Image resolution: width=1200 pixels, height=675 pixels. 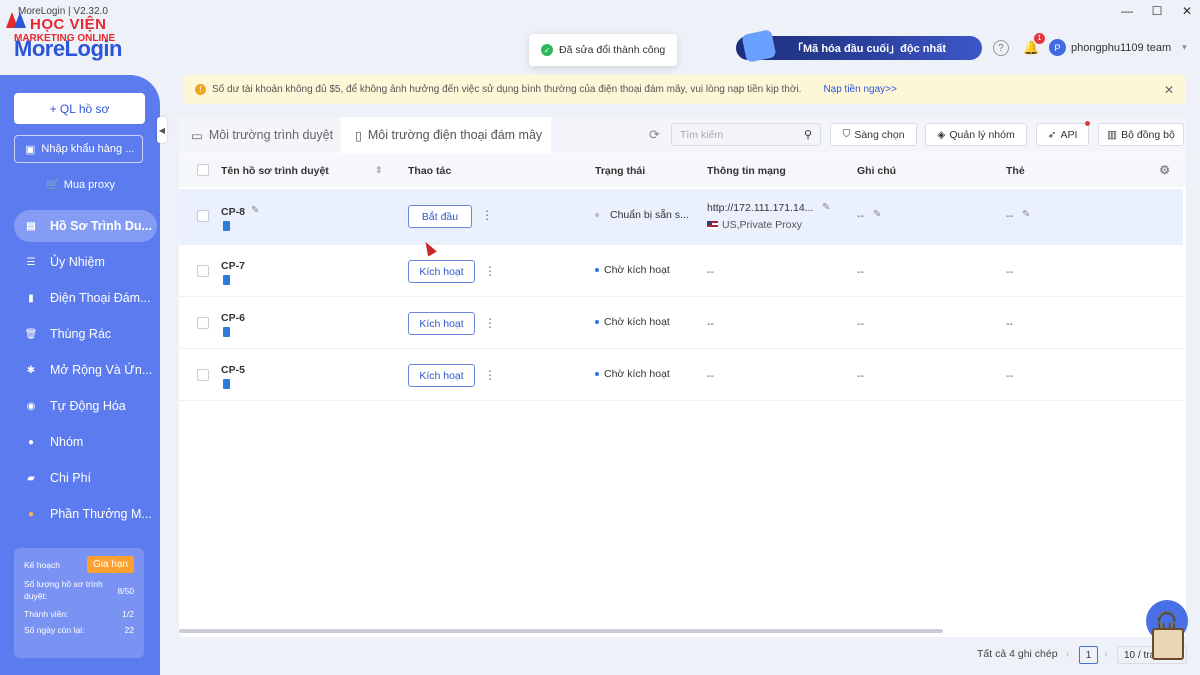 I want to click on add-profile-button: + QL hồ sơ, so click(x=79, y=108).